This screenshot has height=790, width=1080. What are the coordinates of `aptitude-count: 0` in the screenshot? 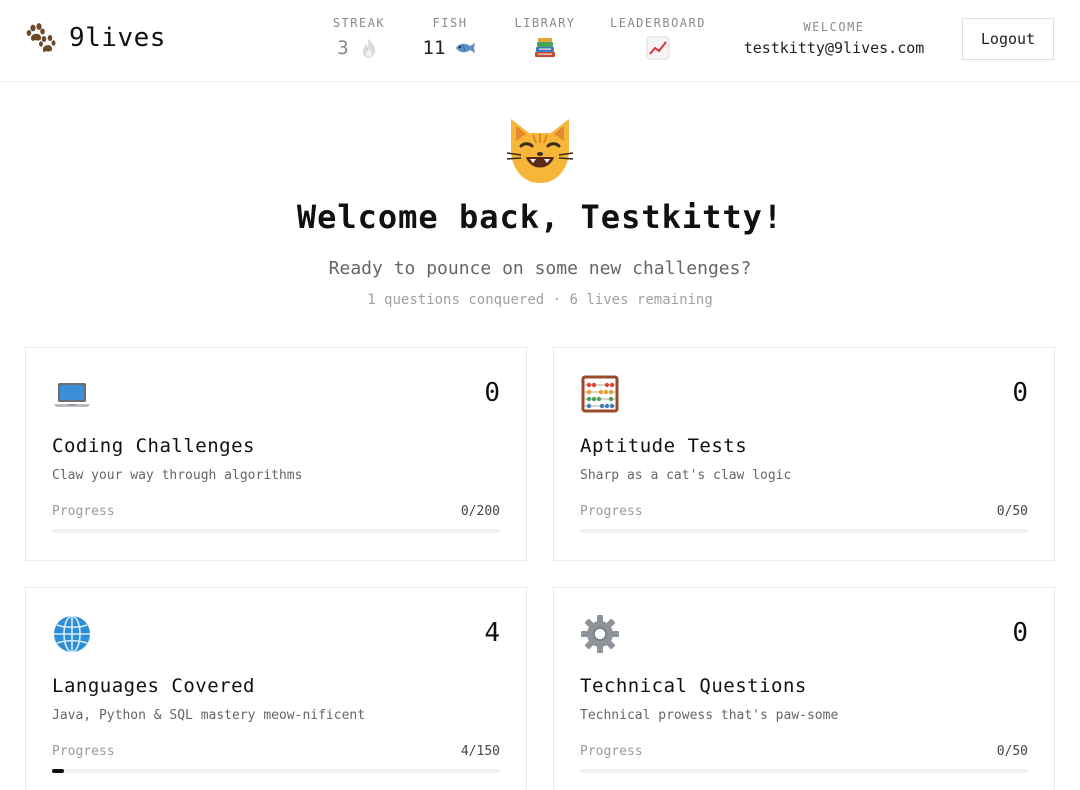 It's located at (1020, 393).